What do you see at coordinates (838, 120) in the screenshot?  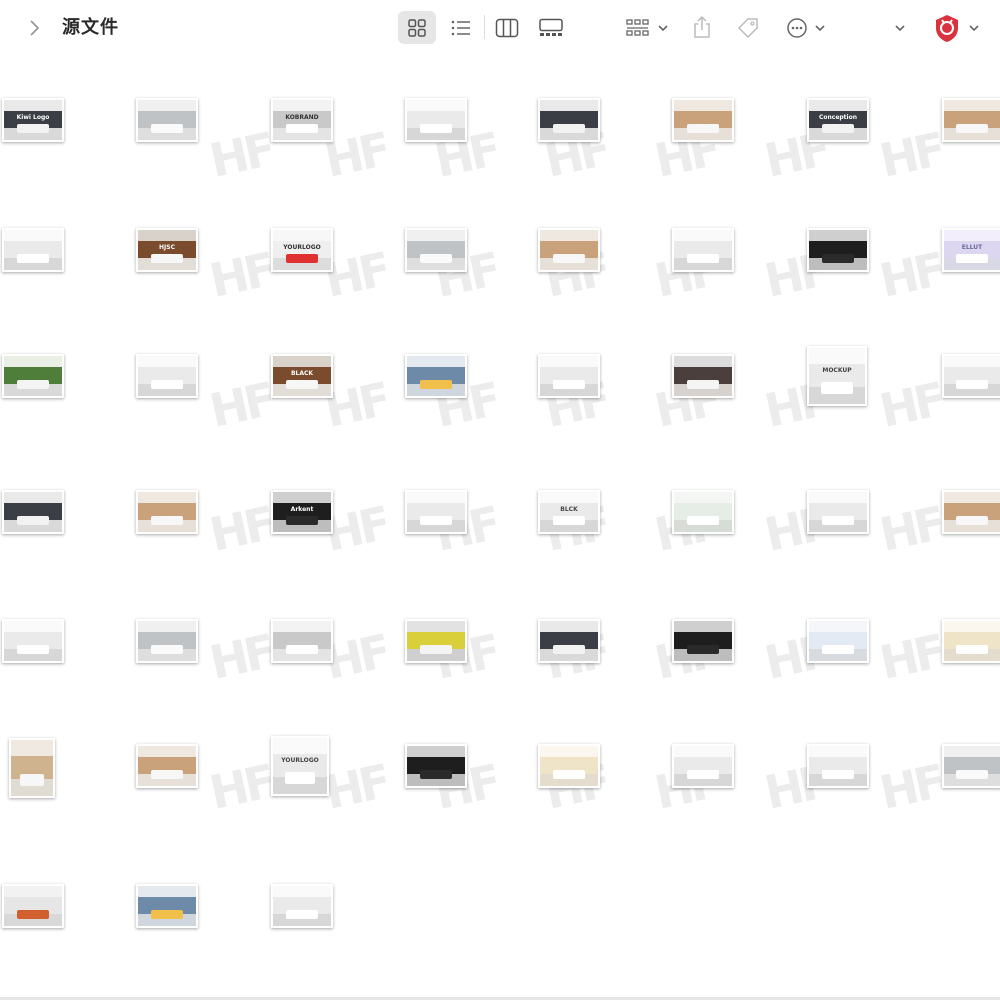 I see `file-thumbnail: Conception` at bounding box center [838, 120].